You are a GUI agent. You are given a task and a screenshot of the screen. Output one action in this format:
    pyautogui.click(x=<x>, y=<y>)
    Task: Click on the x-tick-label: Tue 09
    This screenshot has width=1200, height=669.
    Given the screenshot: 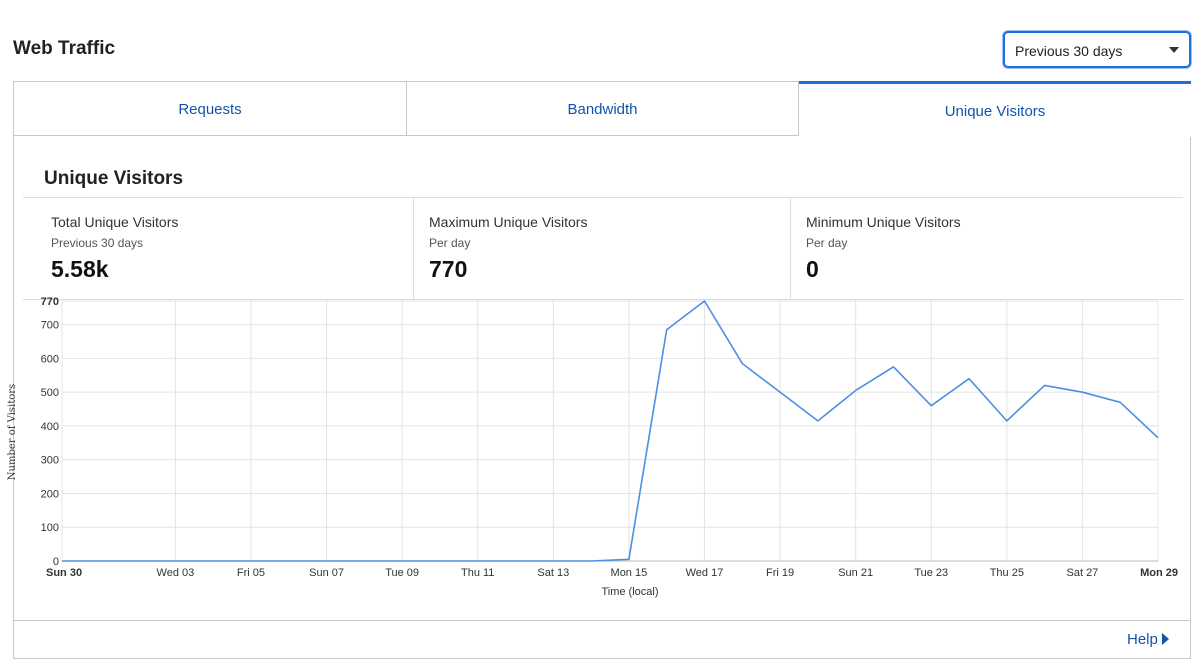 What is the action you would take?
    pyautogui.click(x=402, y=573)
    